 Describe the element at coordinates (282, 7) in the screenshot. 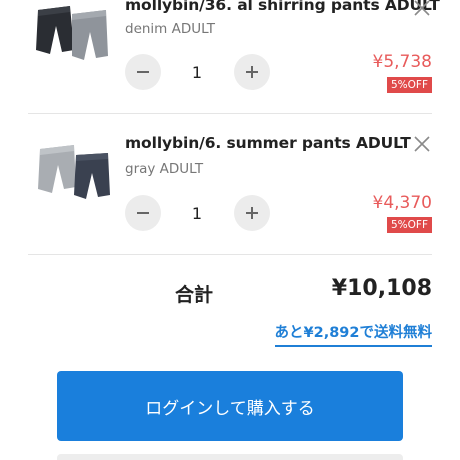

I see `product-title: mollybin/36. al shirring pants ADULT` at that location.